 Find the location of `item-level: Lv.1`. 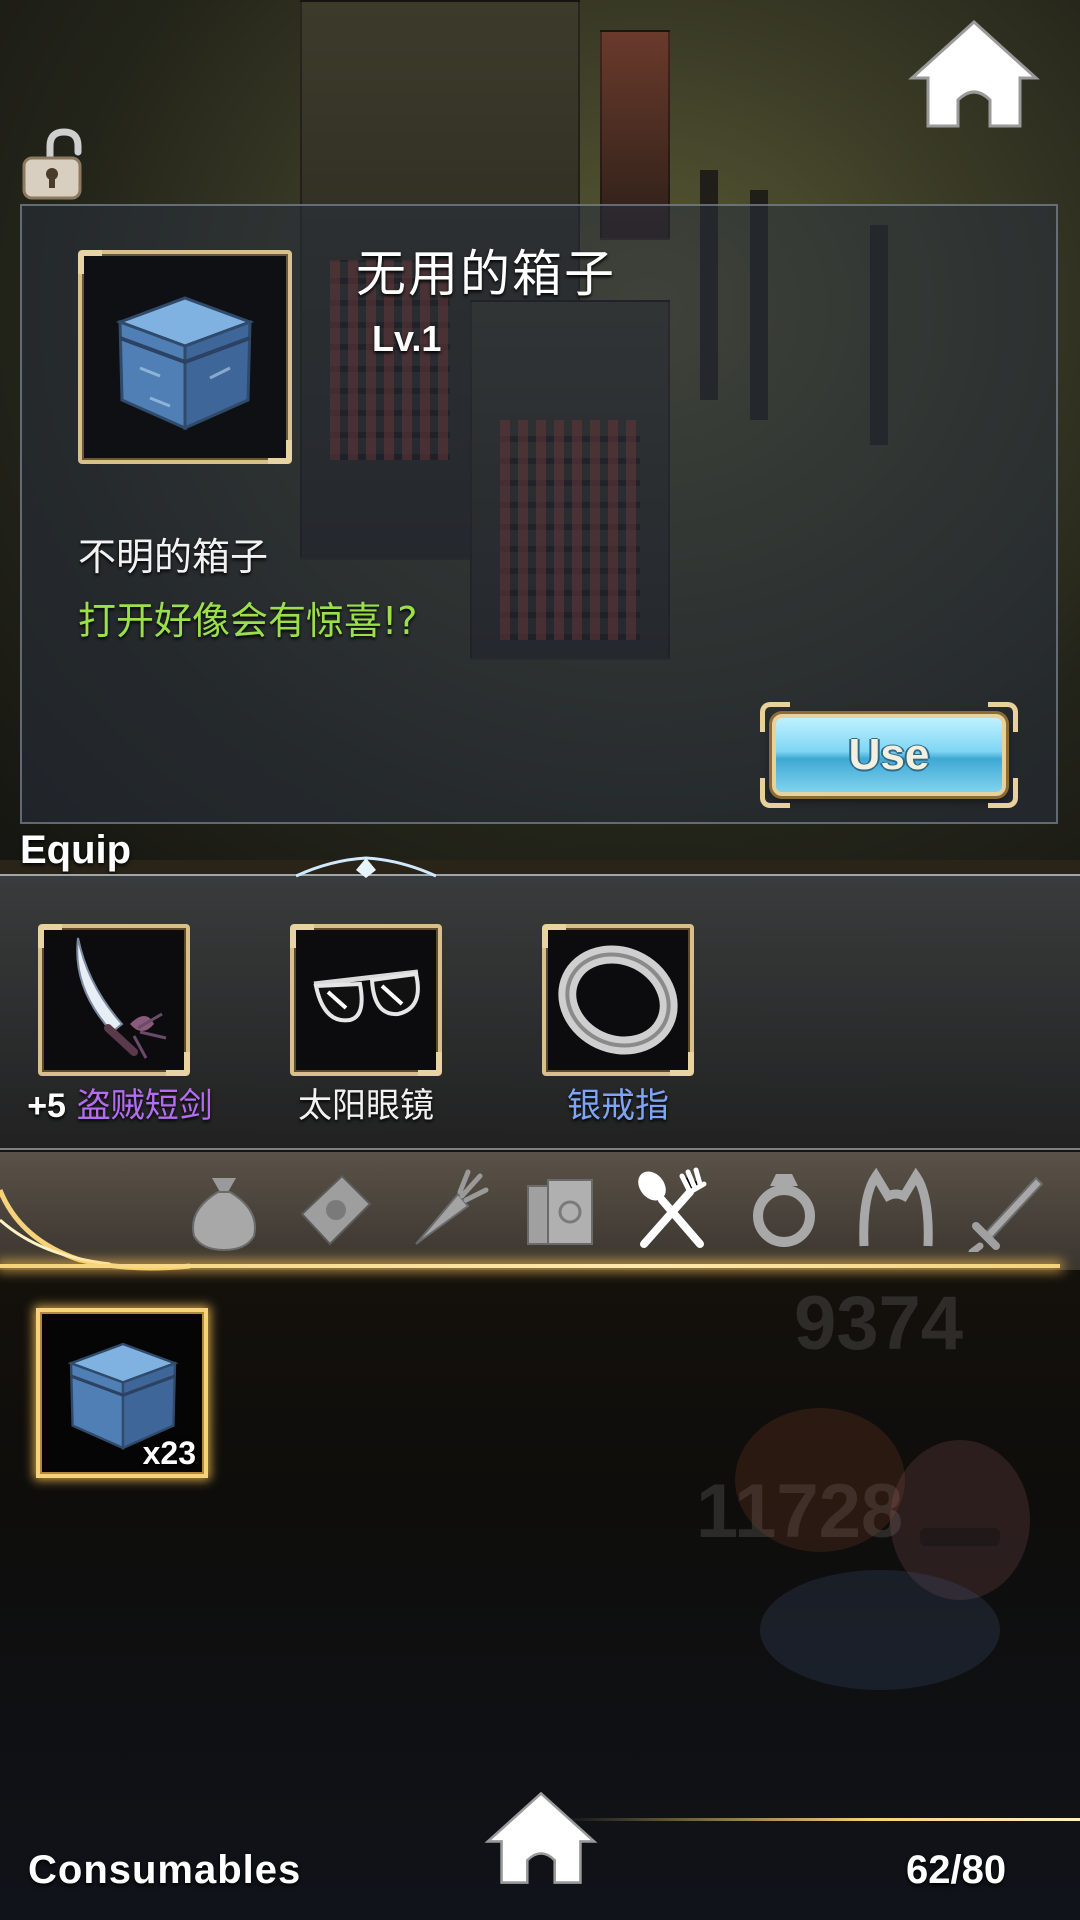

item-level: Lv.1 is located at coordinates (407, 338).